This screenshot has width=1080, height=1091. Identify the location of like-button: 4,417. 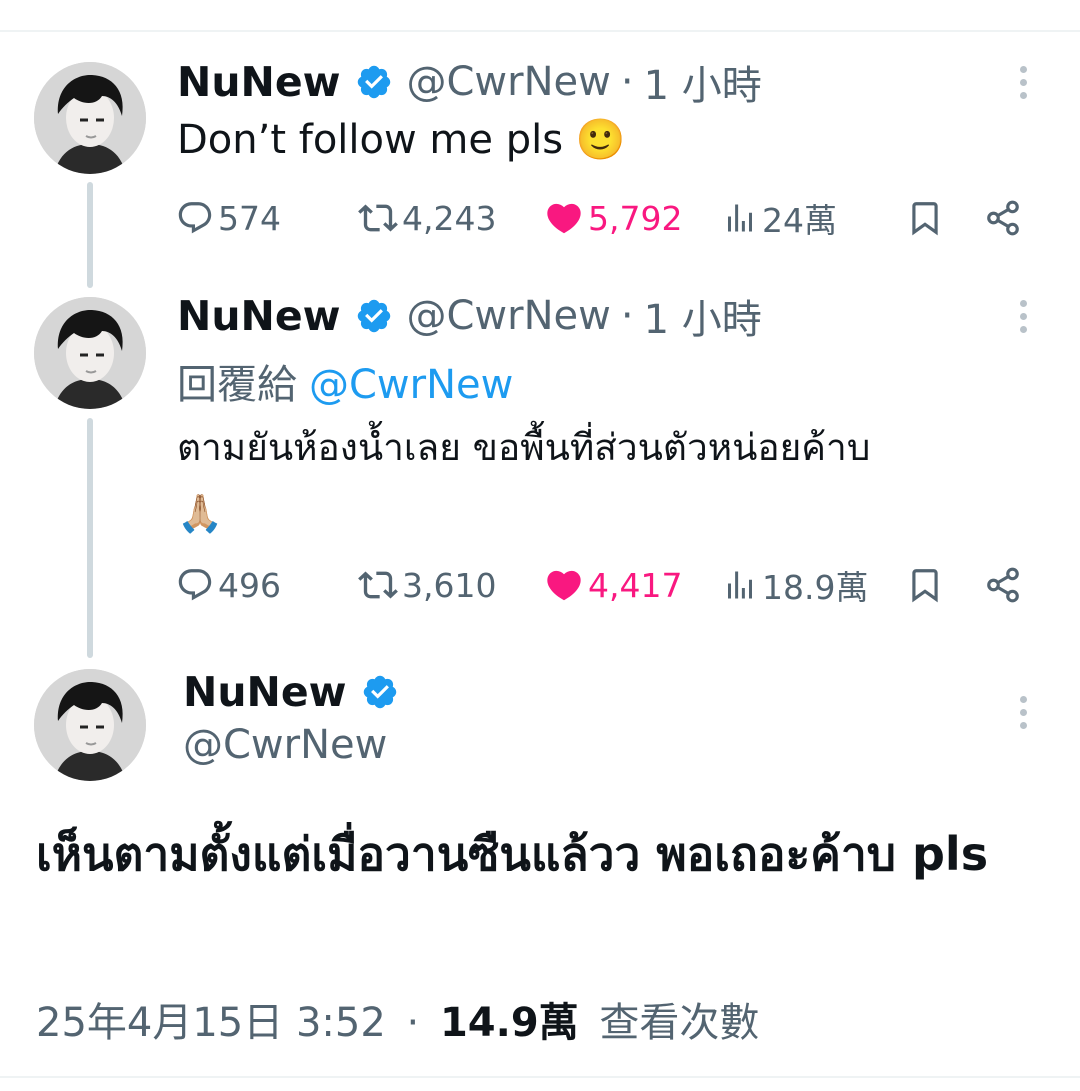
(613, 585).